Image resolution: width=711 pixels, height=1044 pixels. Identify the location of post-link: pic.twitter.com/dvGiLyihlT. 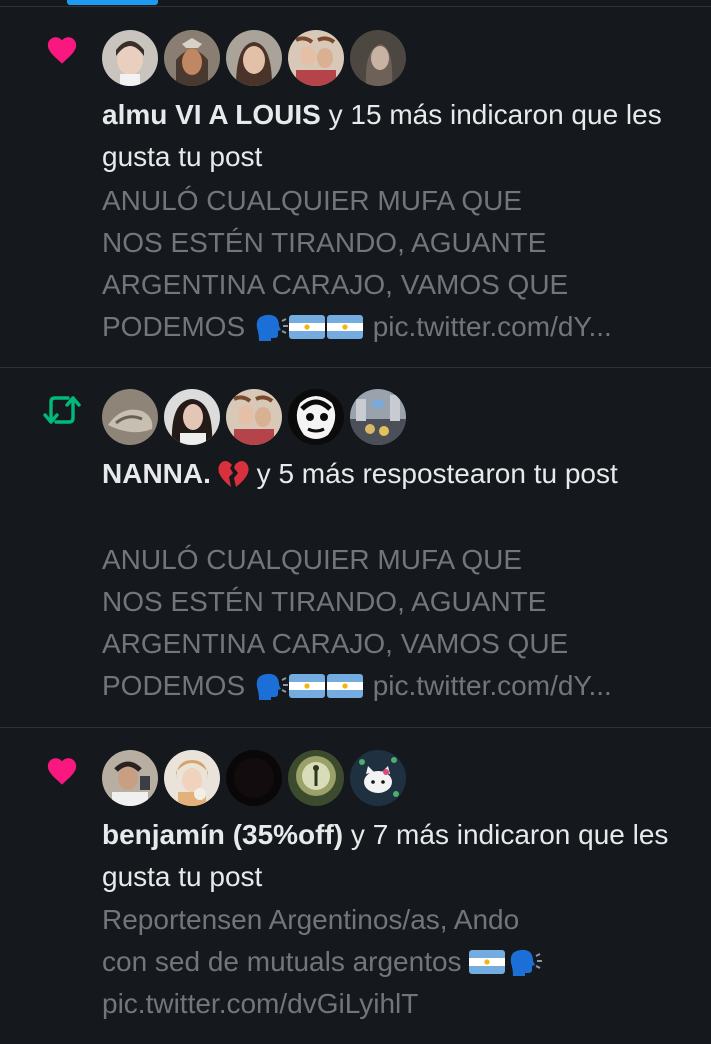
(402, 1004).